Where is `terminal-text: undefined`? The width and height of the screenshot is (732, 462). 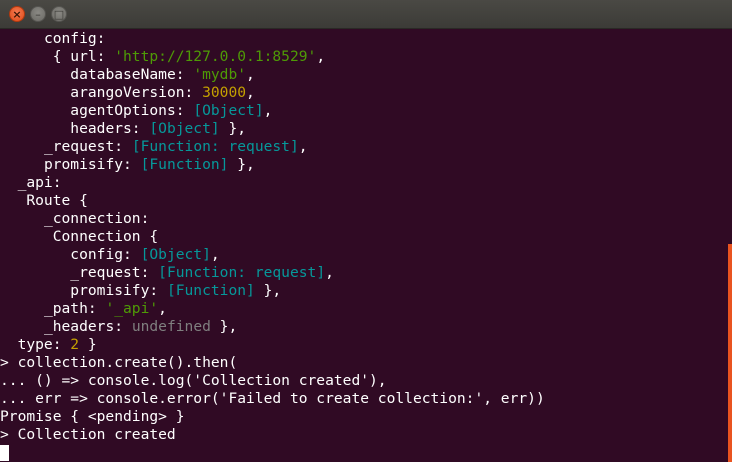 terminal-text: undefined is located at coordinates (171, 326).